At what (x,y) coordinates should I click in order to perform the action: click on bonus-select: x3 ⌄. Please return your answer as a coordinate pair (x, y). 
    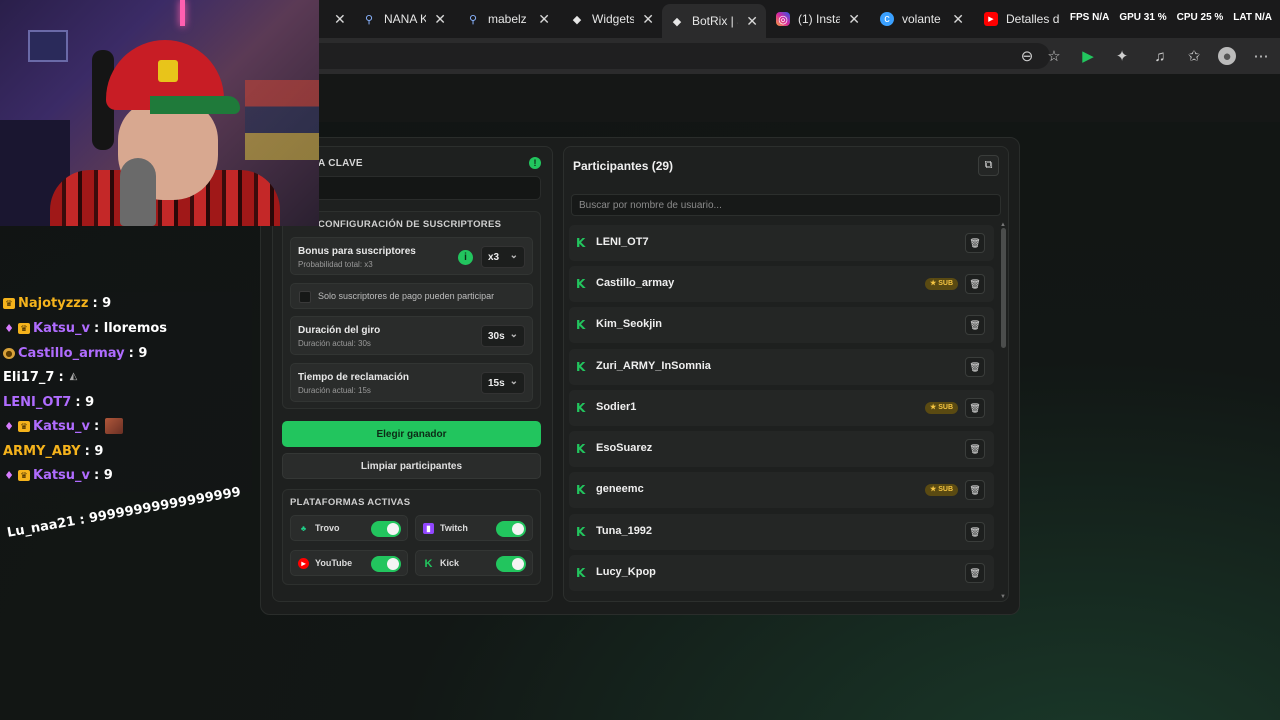
    Looking at the image, I should click on (503, 257).